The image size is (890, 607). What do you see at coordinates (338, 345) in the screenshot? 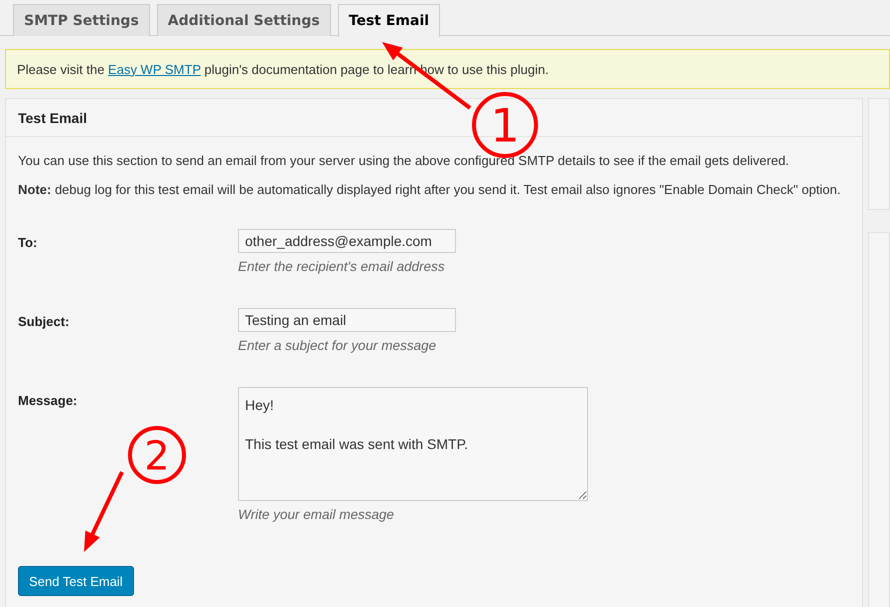
I see `field-description: Enter a subject for your message` at bounding box center [338, 345].